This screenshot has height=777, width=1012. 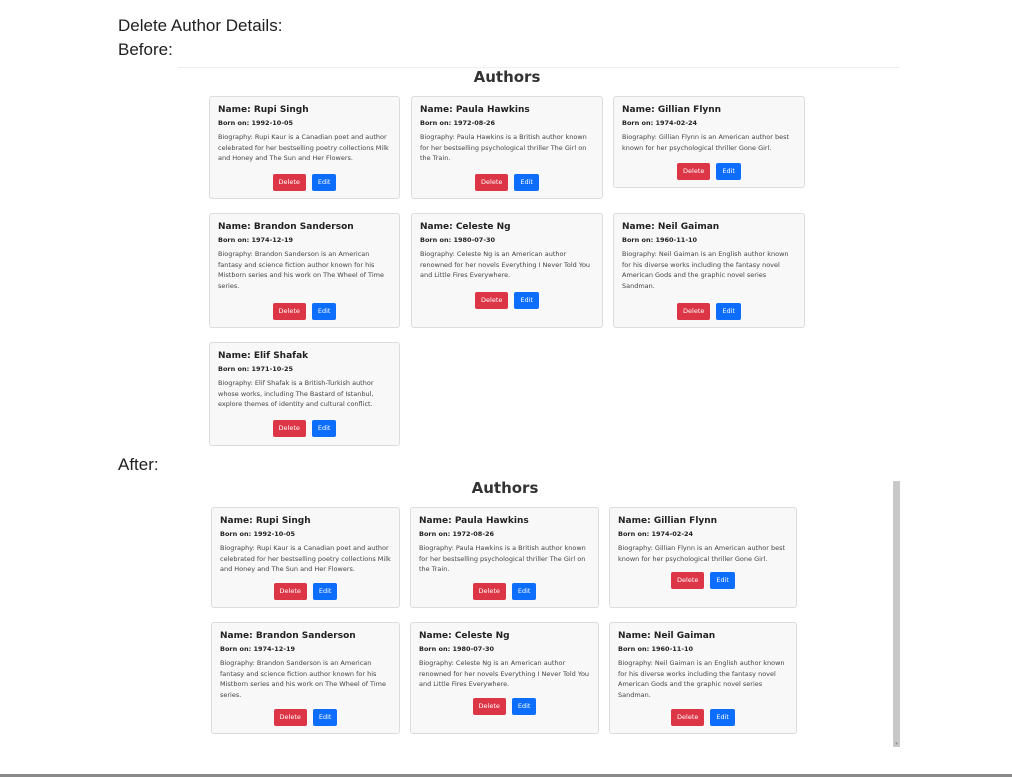 What do you see at coordinates (473, 534) in the screenshot?
I see `author-born-value: 1972-08-26` at bounding box center [473, 534].